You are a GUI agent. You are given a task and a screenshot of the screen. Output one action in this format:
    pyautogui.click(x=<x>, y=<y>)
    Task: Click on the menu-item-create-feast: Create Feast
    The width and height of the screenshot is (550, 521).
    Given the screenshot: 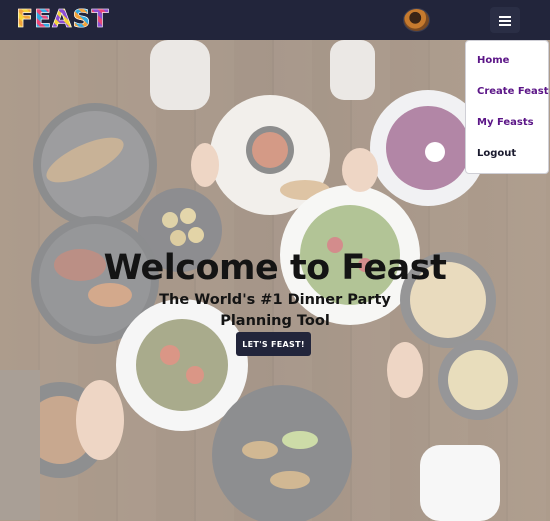 What is the action you would take?
    pyautogui.click(x=507, y=97)
    